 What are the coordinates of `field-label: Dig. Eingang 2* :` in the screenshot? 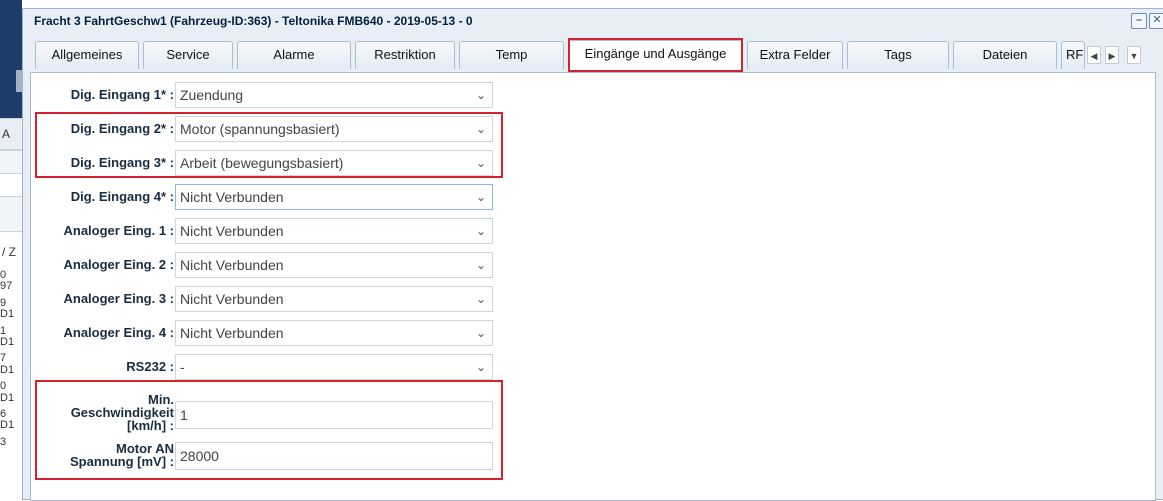 It's located at (122, 128).